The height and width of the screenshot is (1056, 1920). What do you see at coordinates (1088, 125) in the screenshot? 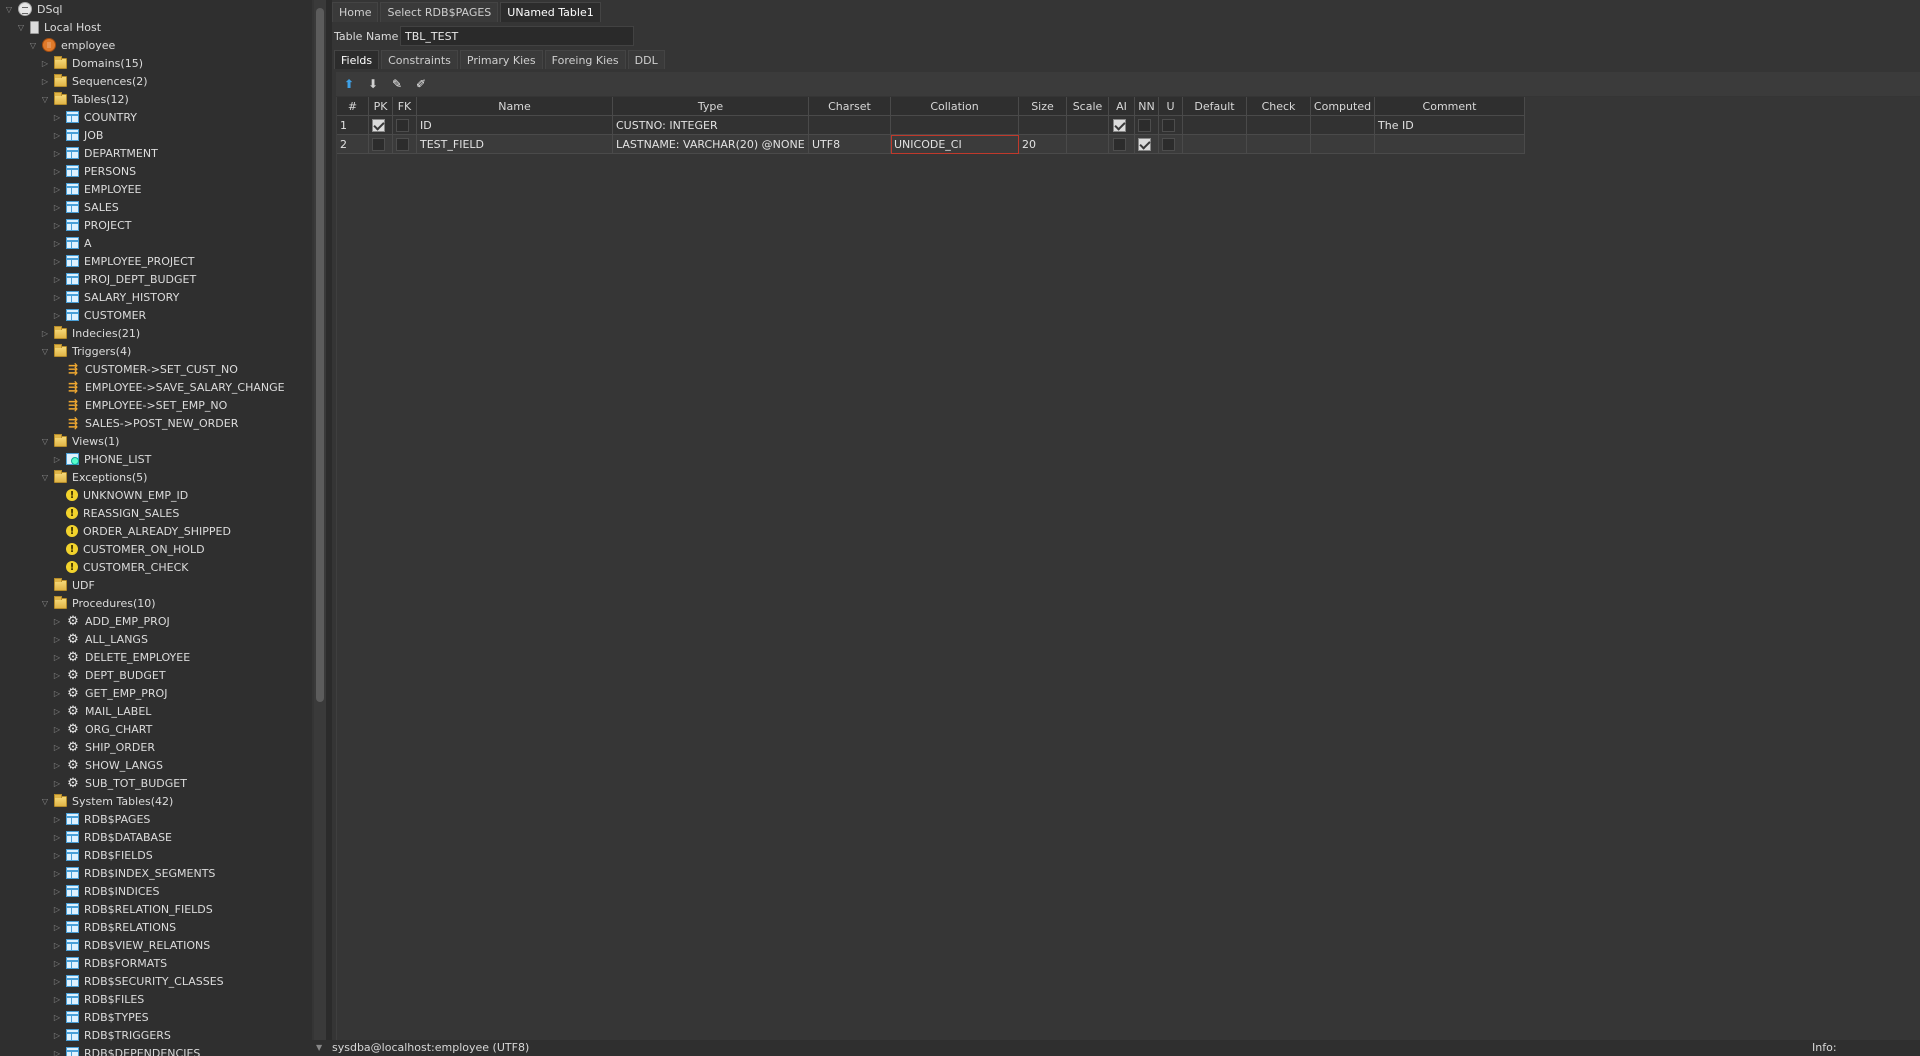
I see `grid-cell-scale` at bounding box center [1088, 125].